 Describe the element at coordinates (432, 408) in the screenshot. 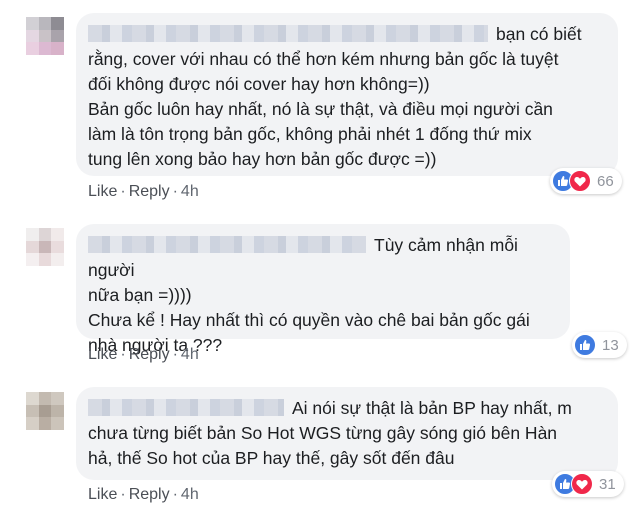

I see `comment-text-line: Ai nói sự thật là bản BP hay nhất, m` at that location.